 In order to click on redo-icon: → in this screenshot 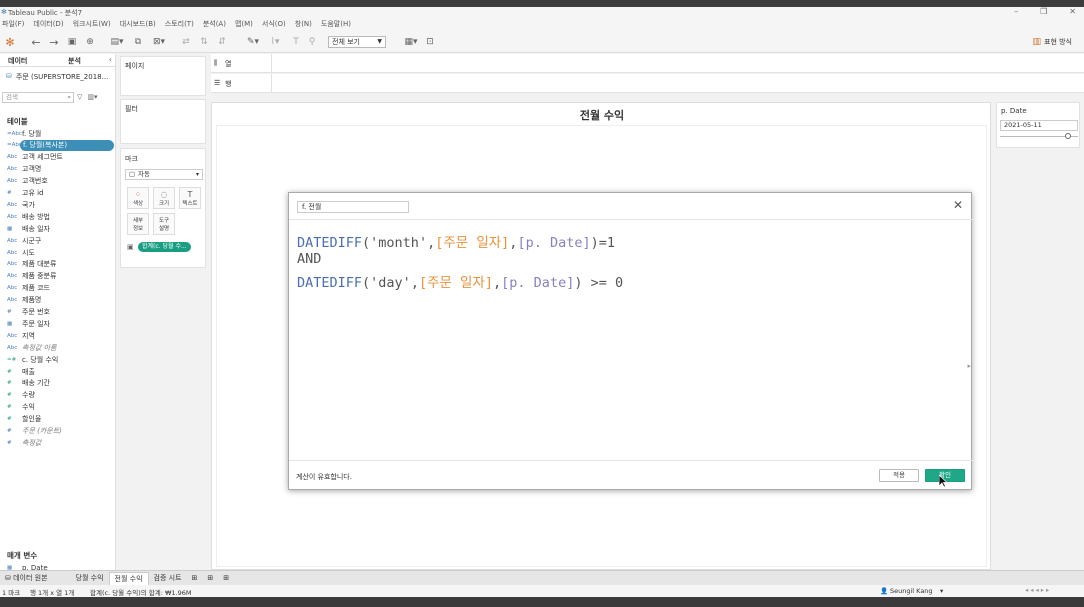, I will do `click(54, 42)`.